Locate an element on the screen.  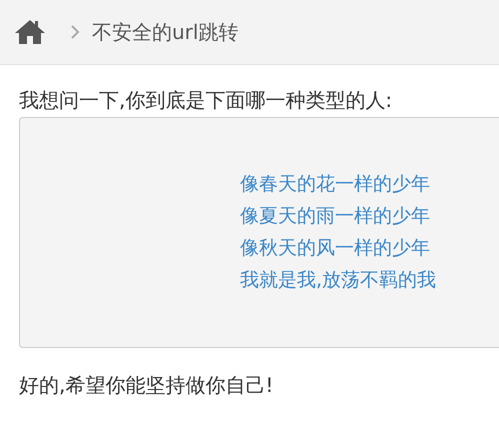
option-link: 像秋天的风一样的少年 is located at coordinates (369, 248).